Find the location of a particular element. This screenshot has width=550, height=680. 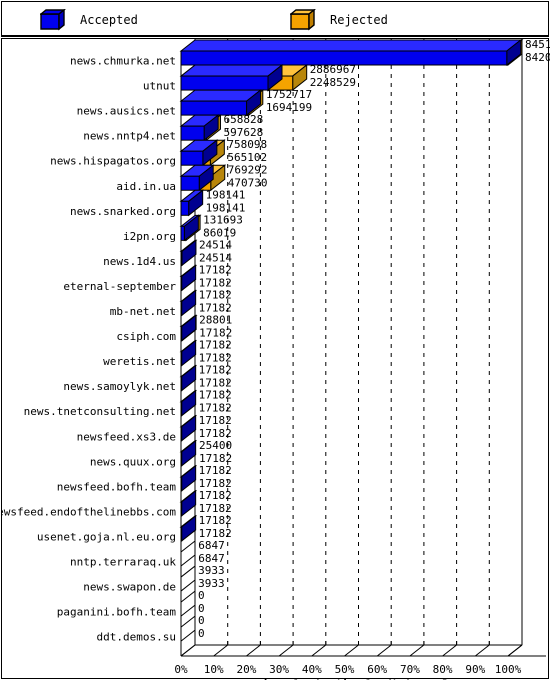

value-label-total: 6847 is located at coordinates (211, 545).